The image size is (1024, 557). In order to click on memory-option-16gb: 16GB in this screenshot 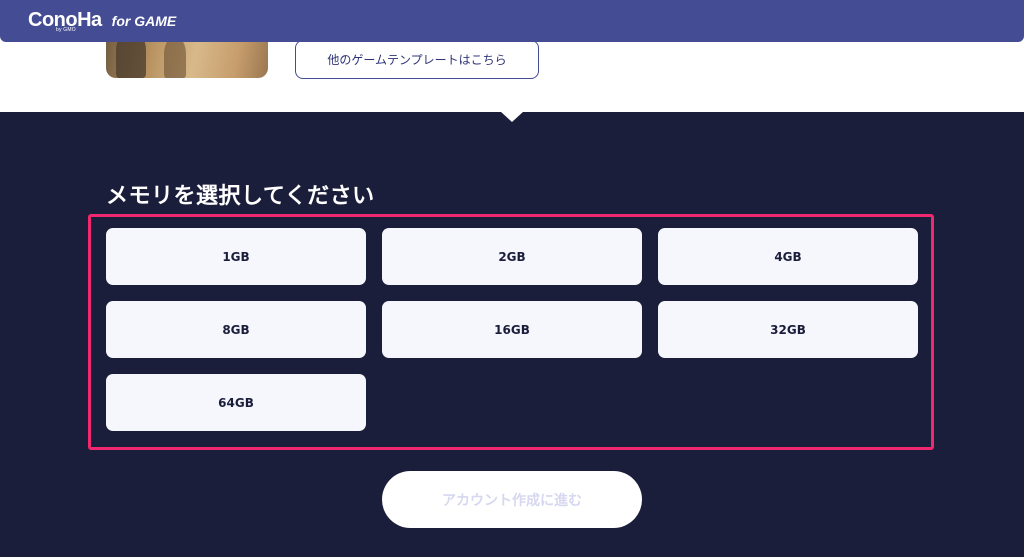, I will do `click(512, 329)`.